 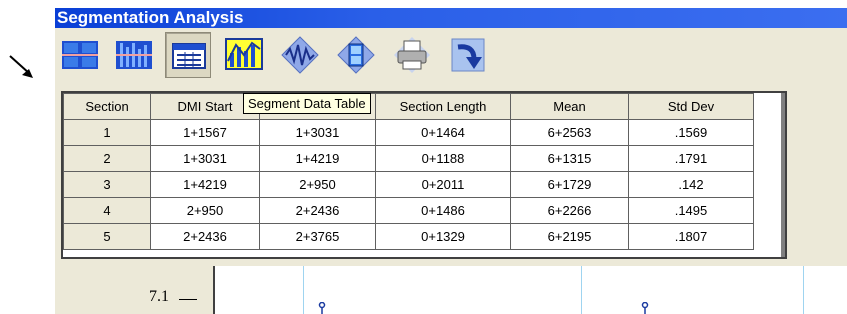 What do you see at coordinates (569, 132) in the screenshot?
I see `mean-cell: 6+2563` at bounding box center [569, 132].